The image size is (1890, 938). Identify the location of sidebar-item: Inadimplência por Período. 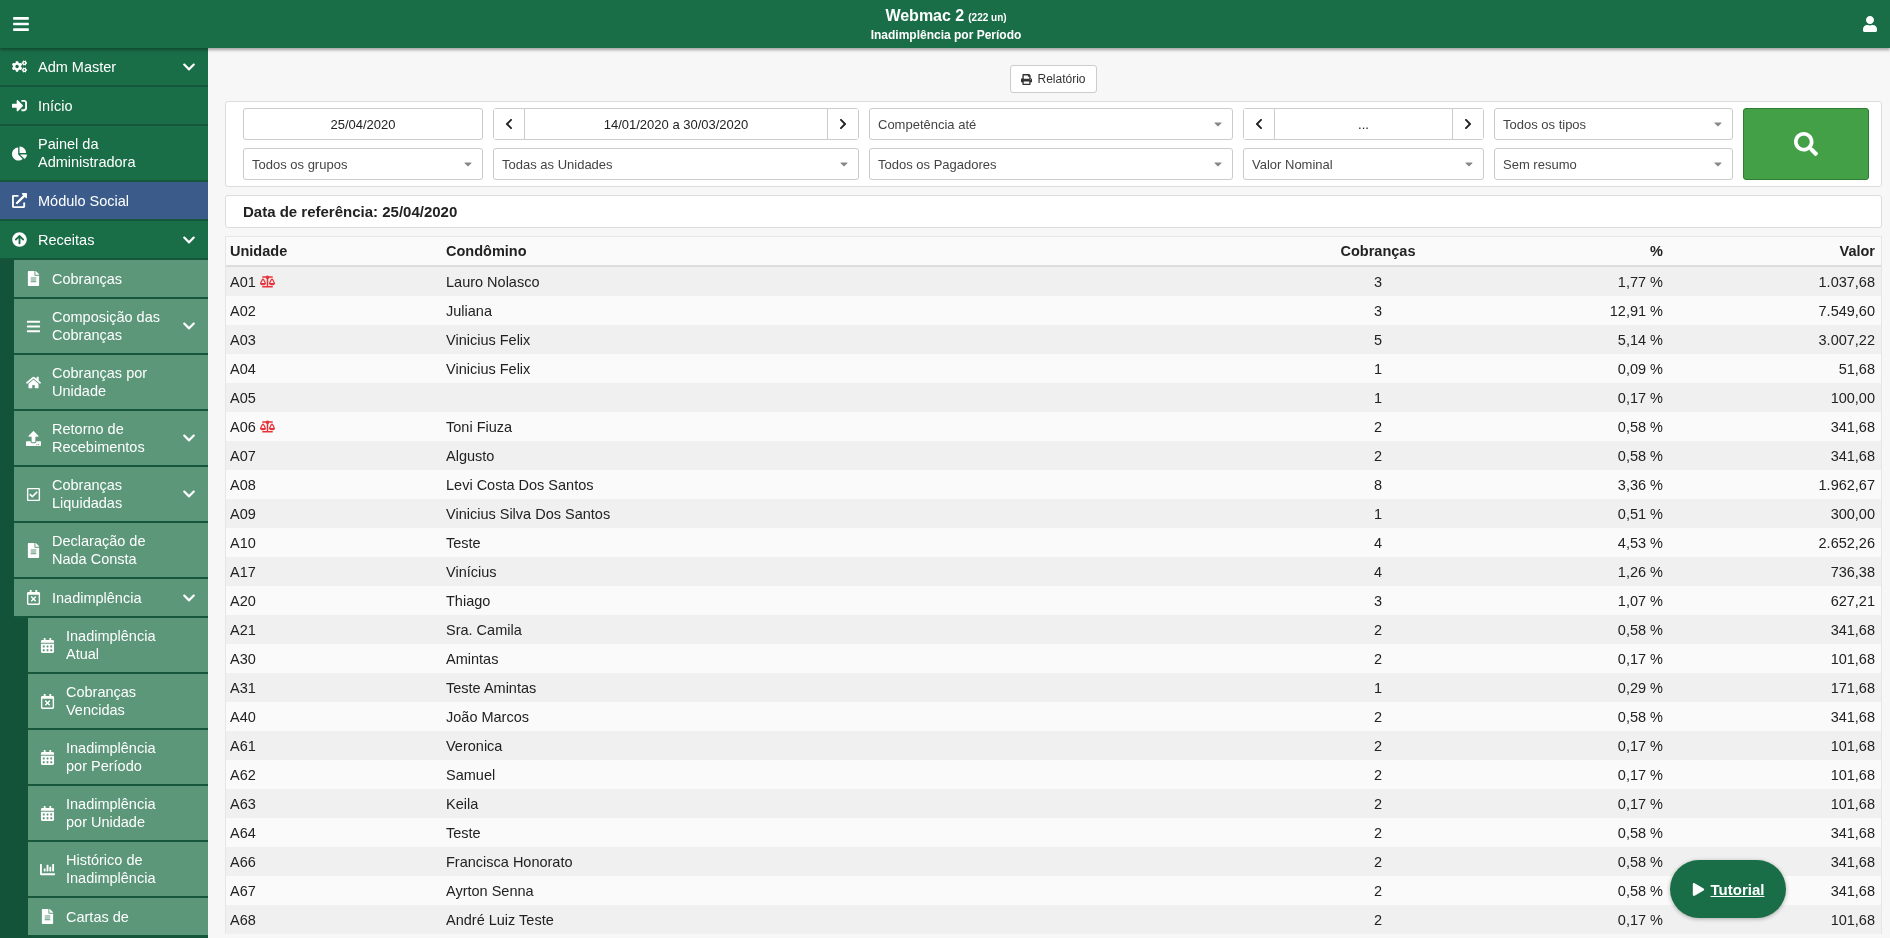
(118, 758).